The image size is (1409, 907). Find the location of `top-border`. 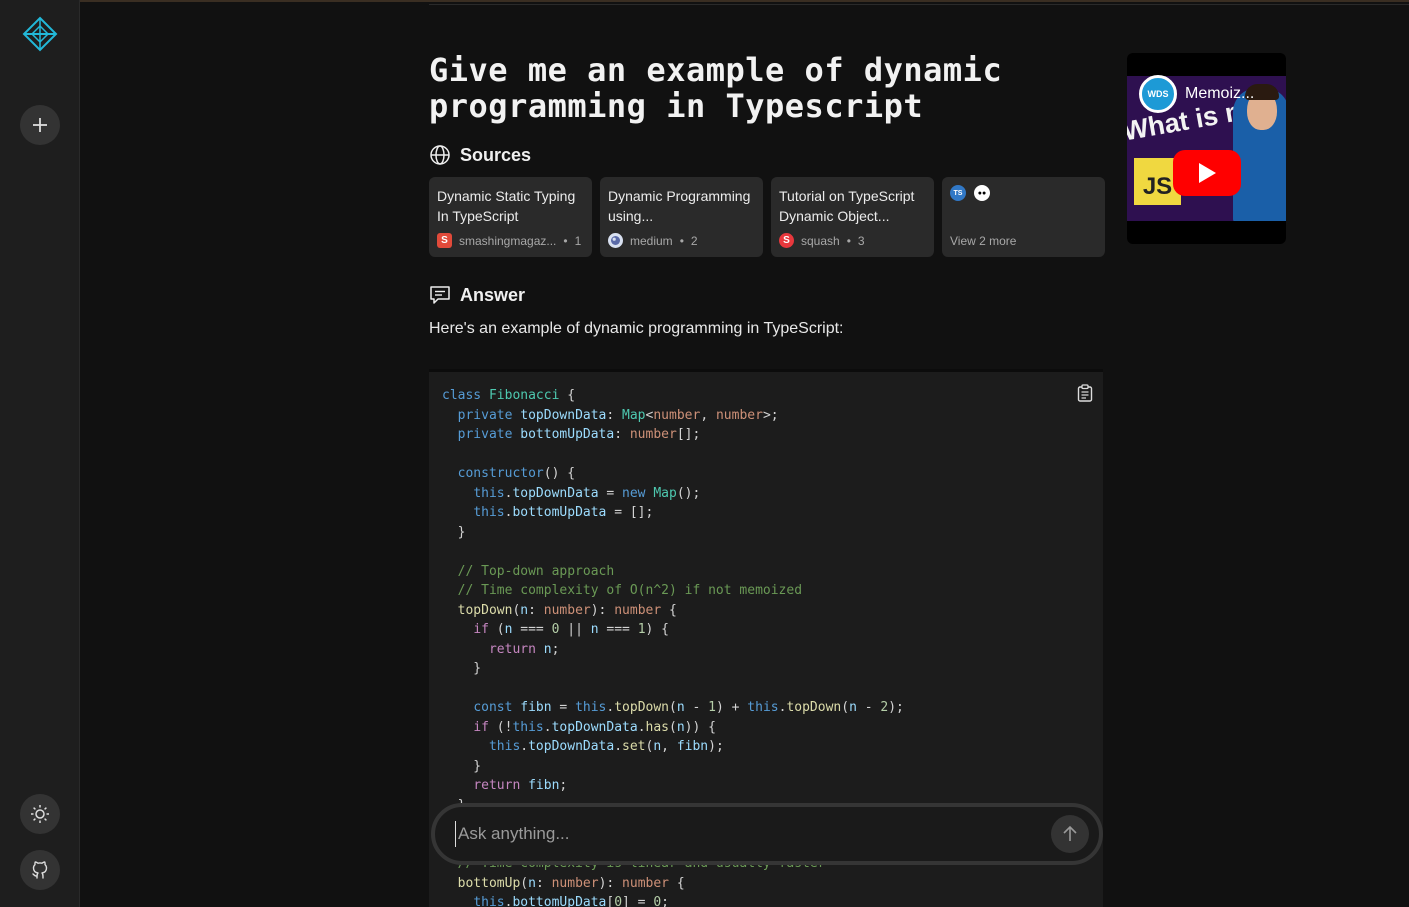

top-border is located at coordinates (744, 1).